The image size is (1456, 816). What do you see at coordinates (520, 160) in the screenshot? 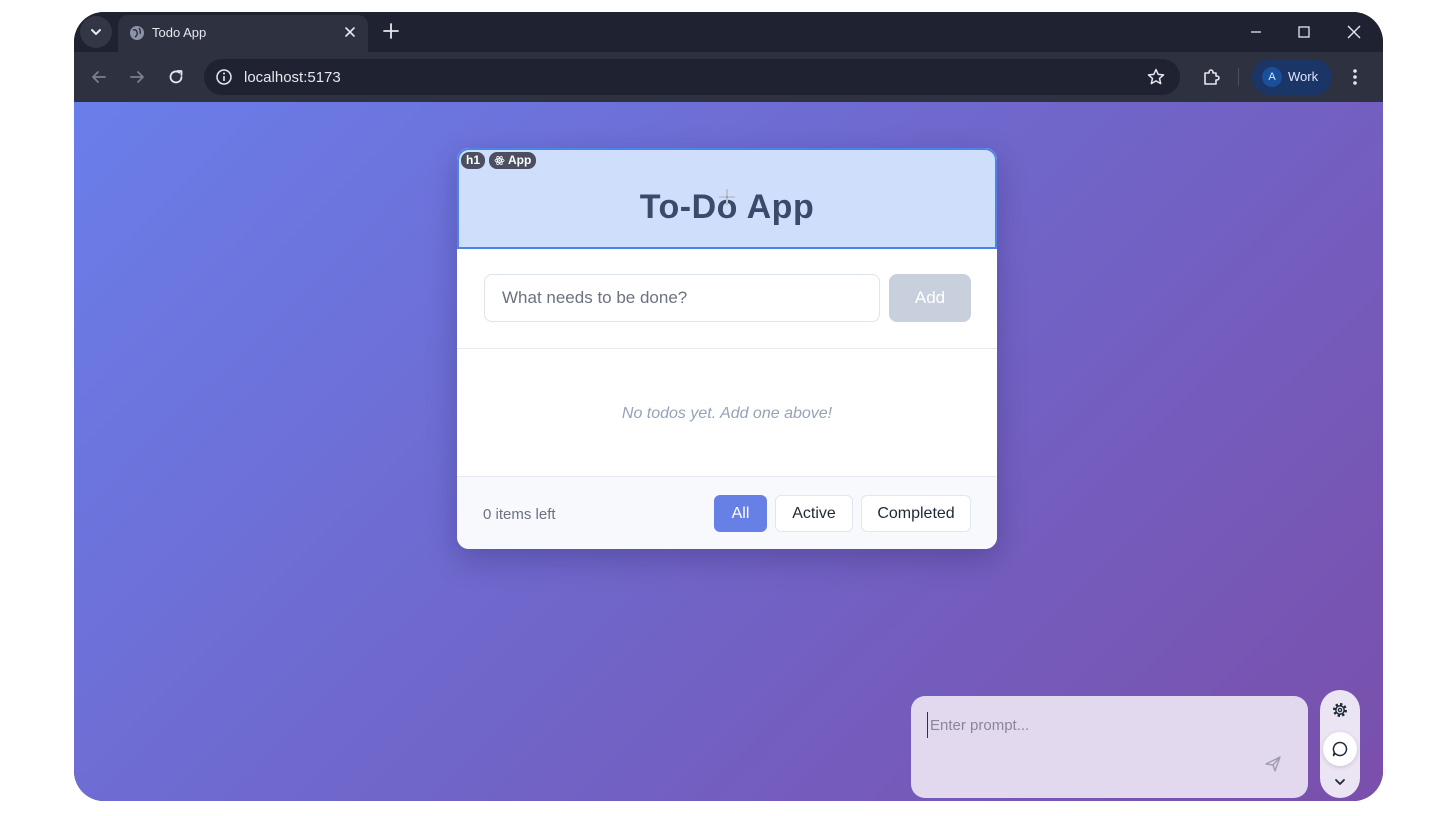
I see `component-label: App` at bounding box center [520, 160].